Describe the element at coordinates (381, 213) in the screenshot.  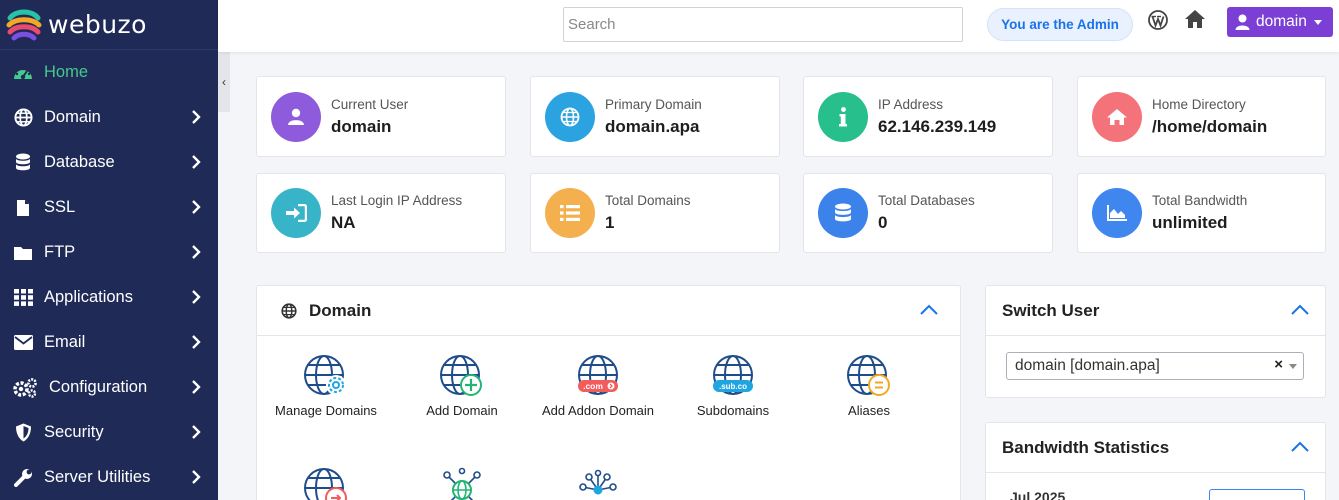
I see `stat-card-last-login-ip: Last Login IP Address NA` at that location.